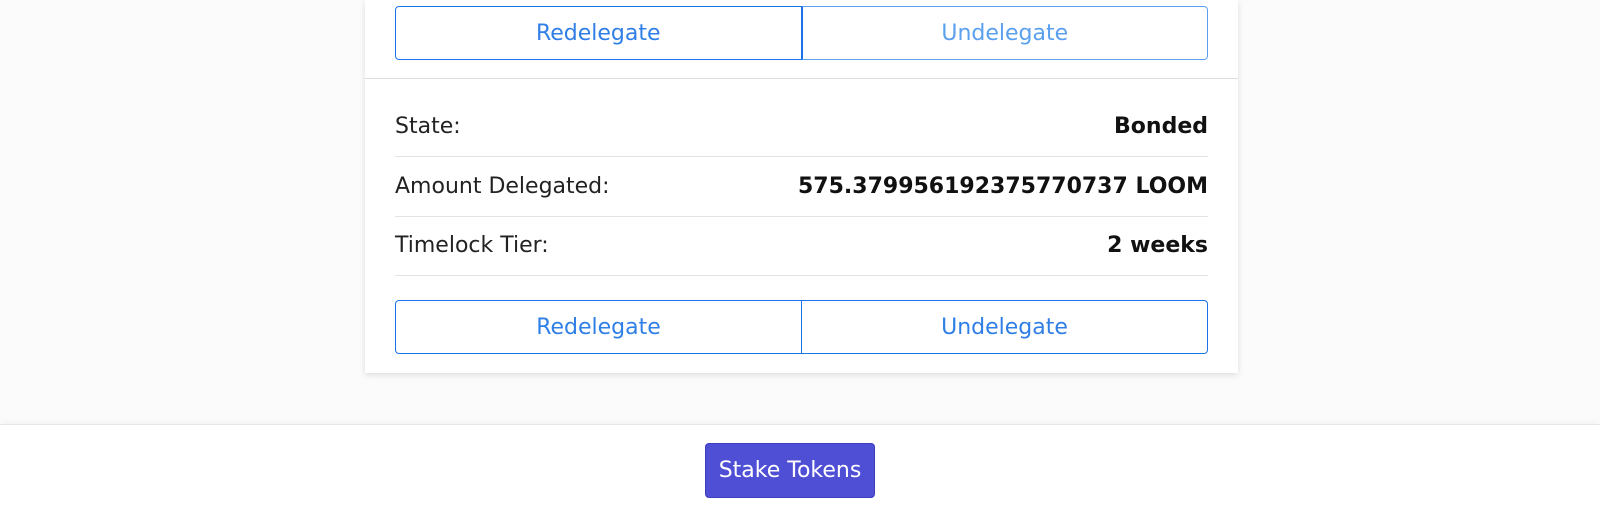  Describe the element at coordinates (598, 33) in the screenshot. I see `redelegate-button-top: Redelegate` at that location.